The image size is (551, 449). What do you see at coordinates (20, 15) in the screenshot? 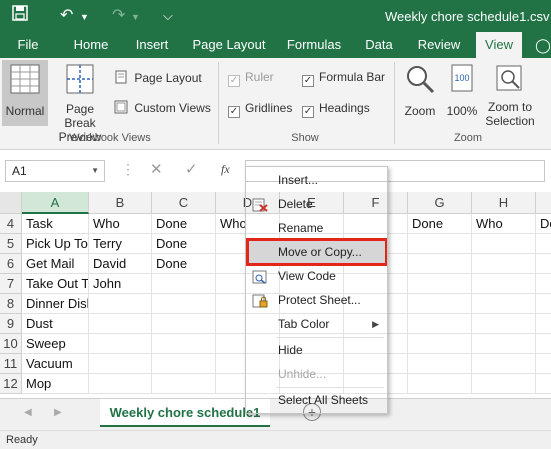
I see `save-icon` at bounding box center [20, 15].